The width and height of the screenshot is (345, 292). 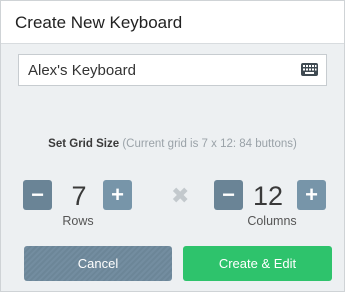 What do you see at coordinates (79, 196) in the screenshot?
I see `rows-value: 7` at bounding box center [79, 196].